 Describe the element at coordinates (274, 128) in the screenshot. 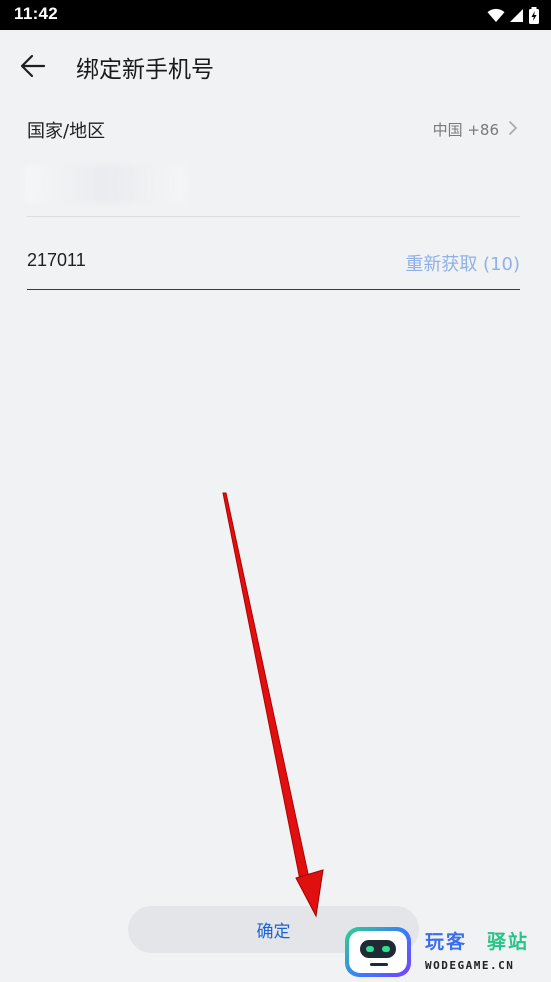

I see `region-selector: 国家/地区 中国 +86` at that location.